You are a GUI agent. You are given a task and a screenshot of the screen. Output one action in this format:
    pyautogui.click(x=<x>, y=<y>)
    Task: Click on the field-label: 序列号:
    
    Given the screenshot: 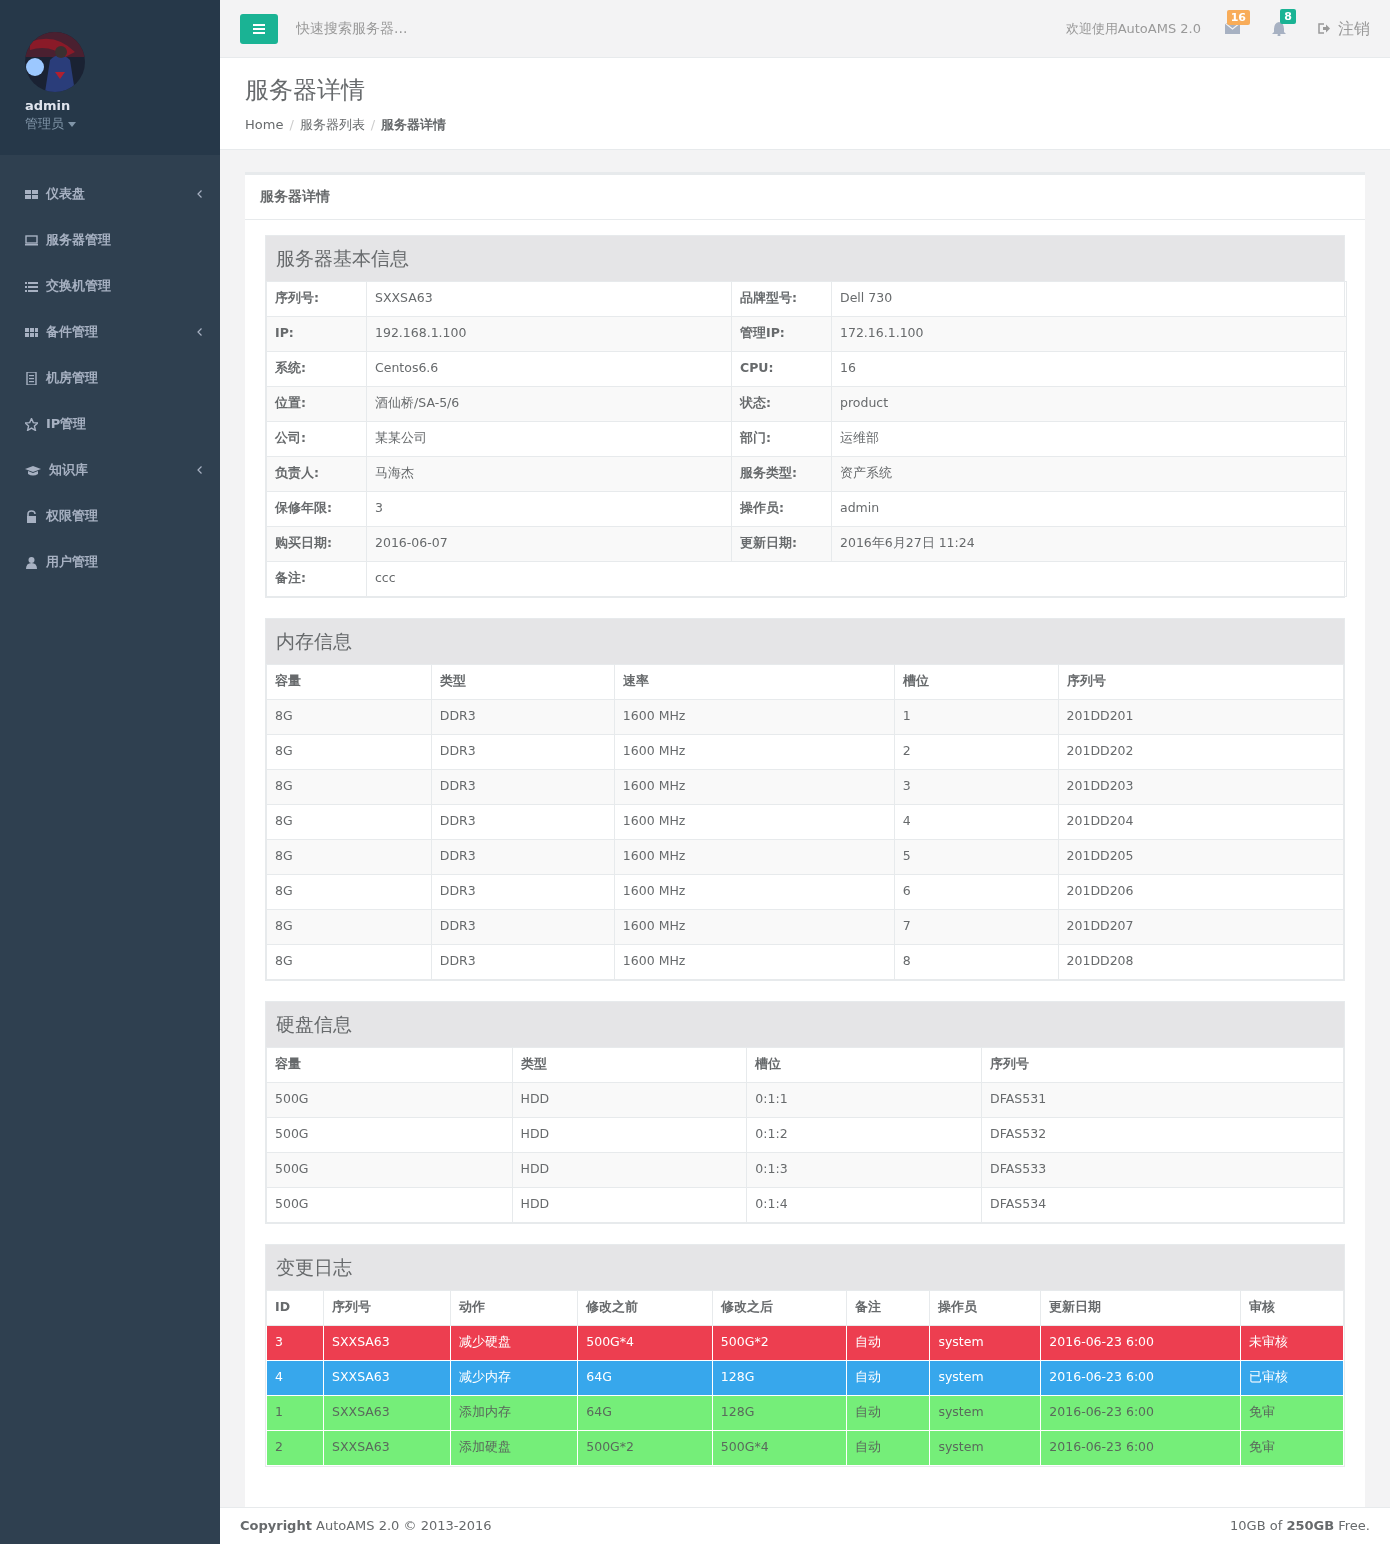 What is the action you would take?
    pyautogui.click(x=316, y=299)
    